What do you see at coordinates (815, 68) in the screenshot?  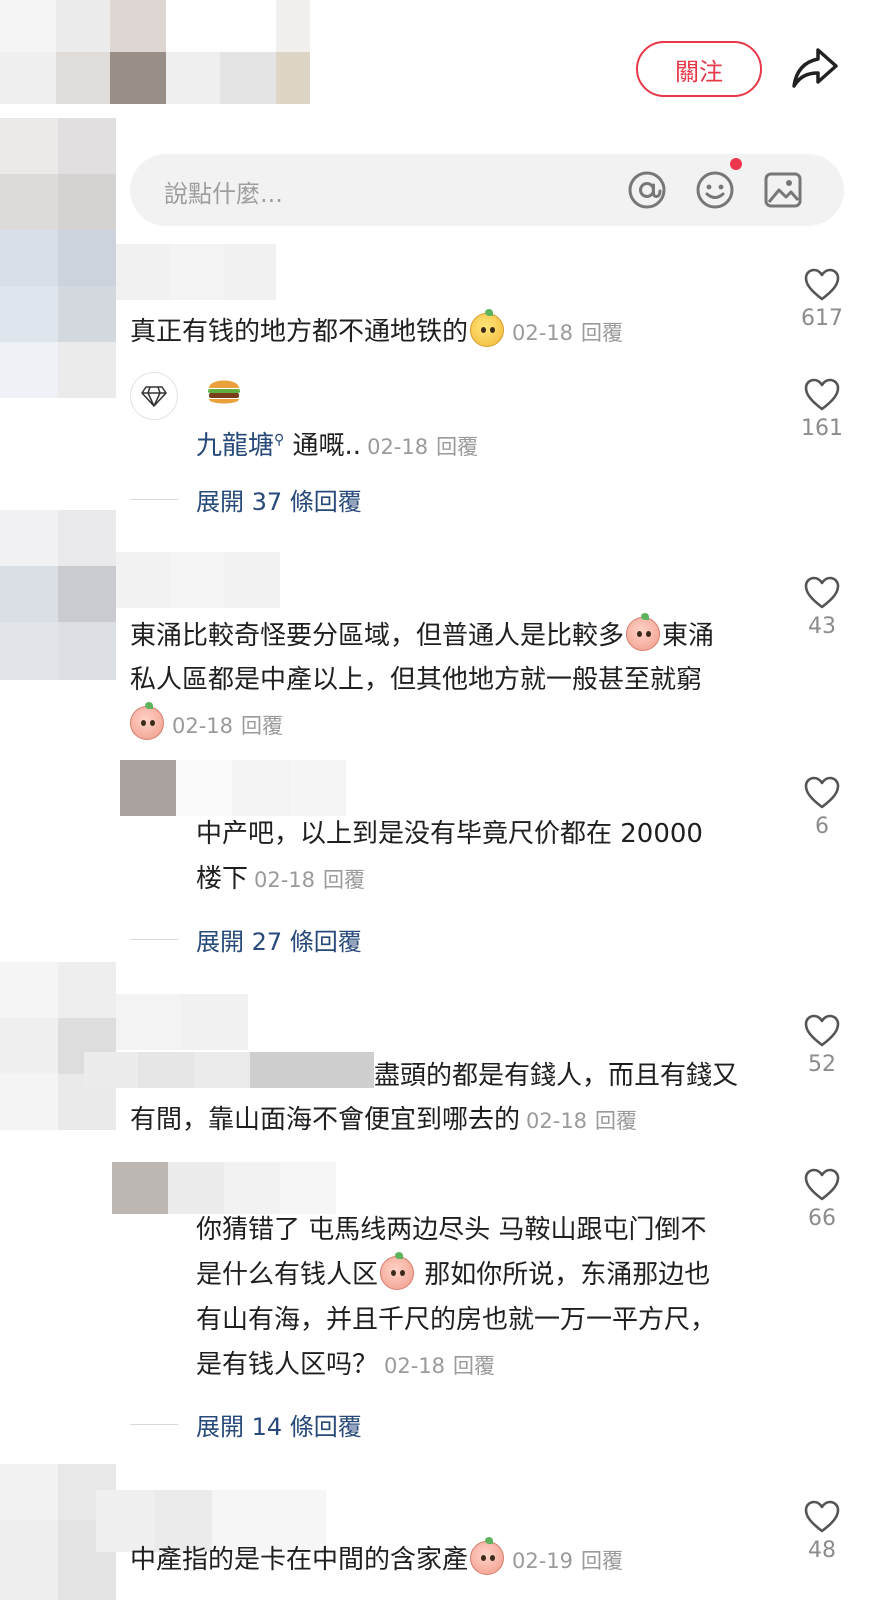 I see `share-arrow-icon` at bounding box center [815, 68].